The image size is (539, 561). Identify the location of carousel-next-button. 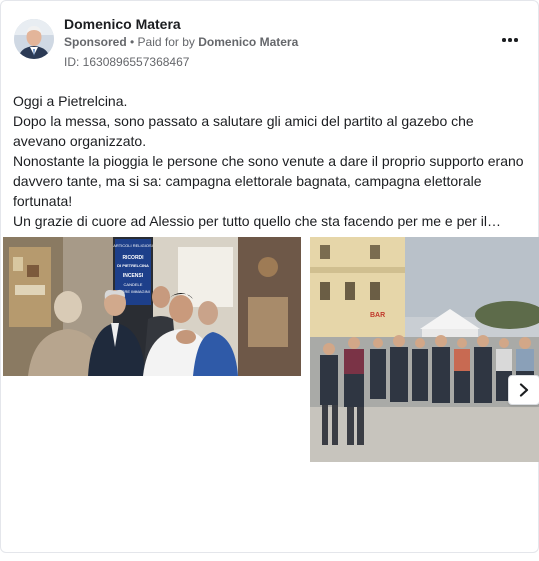
(523, 390).